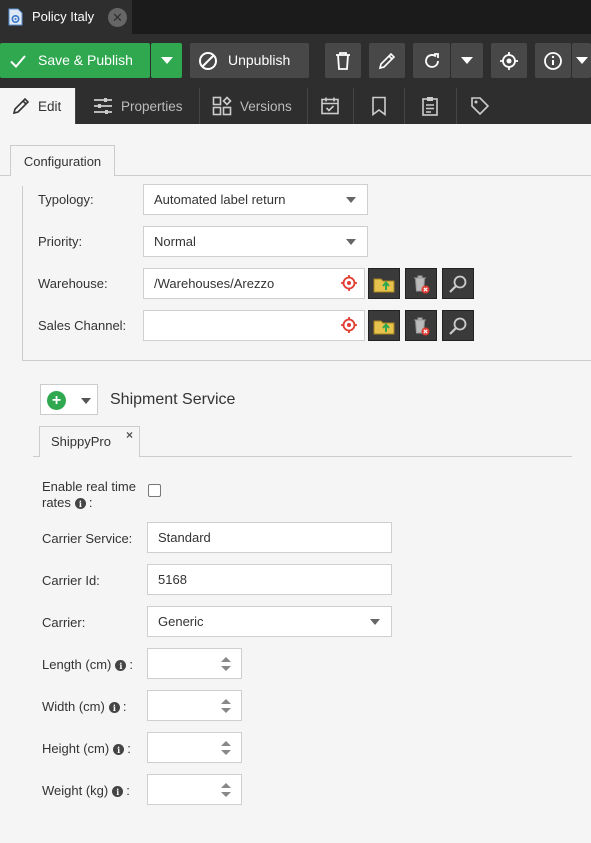 The height and width of the screenshot is (843, 591). I want to click on editor-subtabs: Edit Properties Versions, so click(295, 106).